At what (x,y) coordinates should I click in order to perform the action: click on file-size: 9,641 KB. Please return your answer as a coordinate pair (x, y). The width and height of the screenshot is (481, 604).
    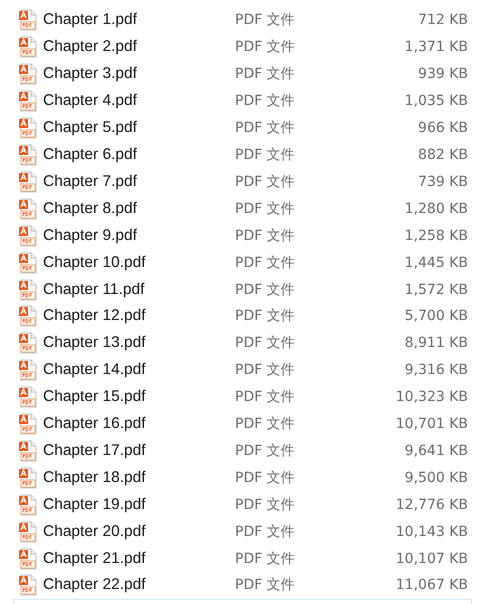
    Looking at the image, I should click on (436, 450).